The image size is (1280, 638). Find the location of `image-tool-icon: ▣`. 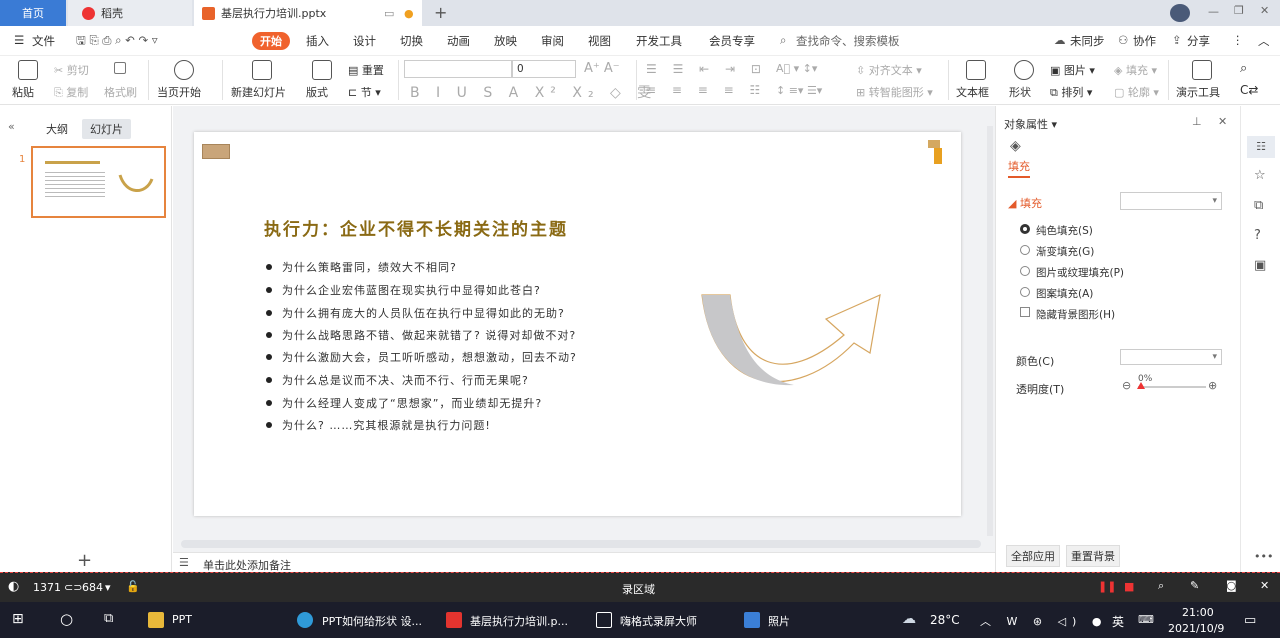

image-tool-icon: ▣ is located at coordinates (1260, 265).